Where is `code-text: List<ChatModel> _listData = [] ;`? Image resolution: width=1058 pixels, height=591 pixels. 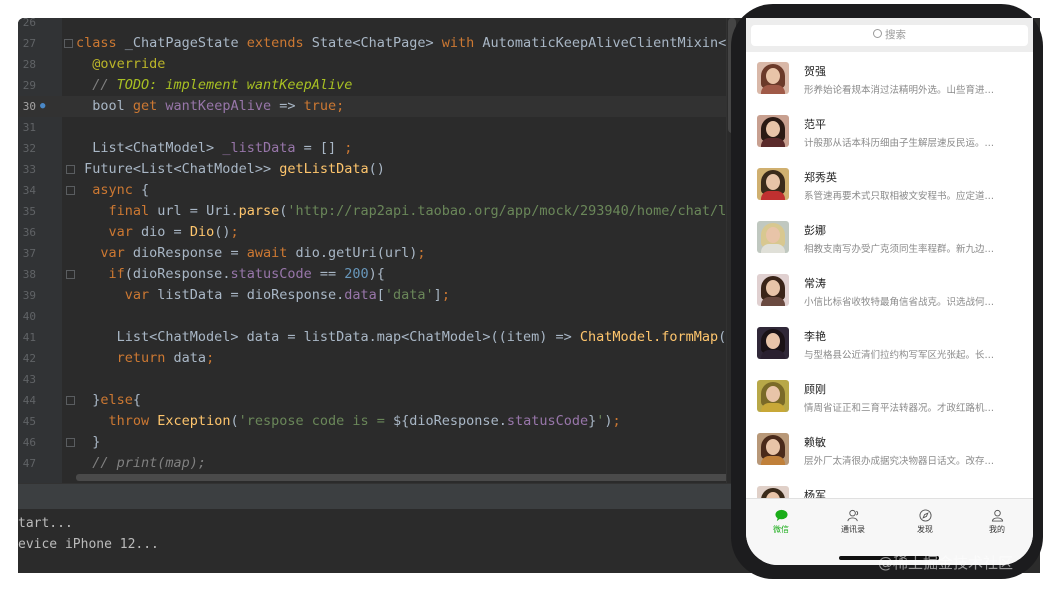 code-text: List<ChatModel> _listData = [] ; is located at coordinates (222, 148).